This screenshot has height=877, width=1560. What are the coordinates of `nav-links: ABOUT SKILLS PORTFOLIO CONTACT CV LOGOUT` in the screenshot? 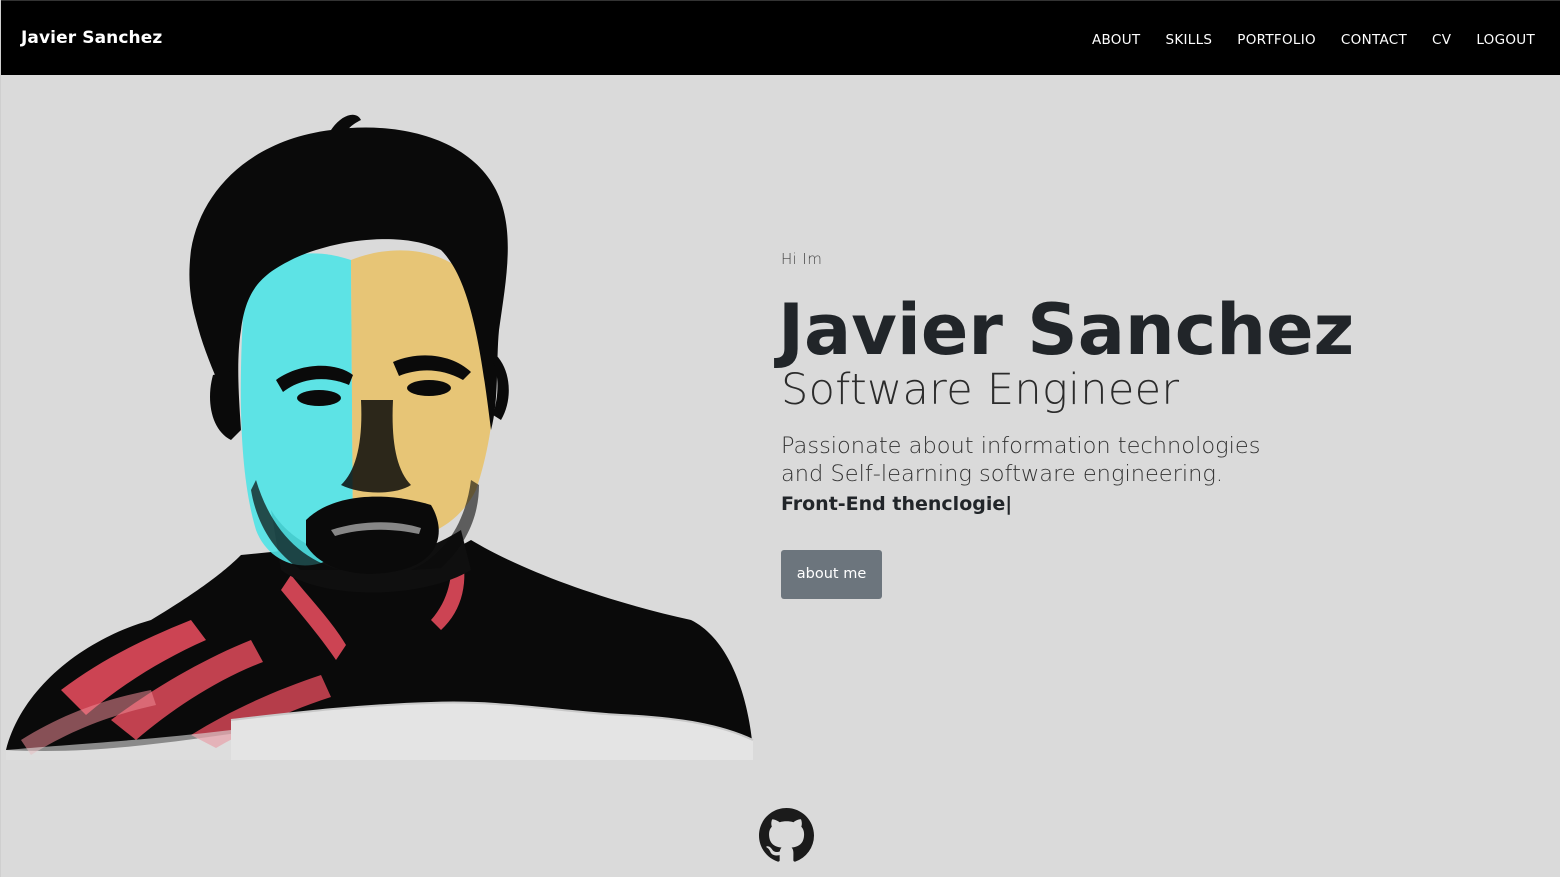 It's located at (1301, 38).